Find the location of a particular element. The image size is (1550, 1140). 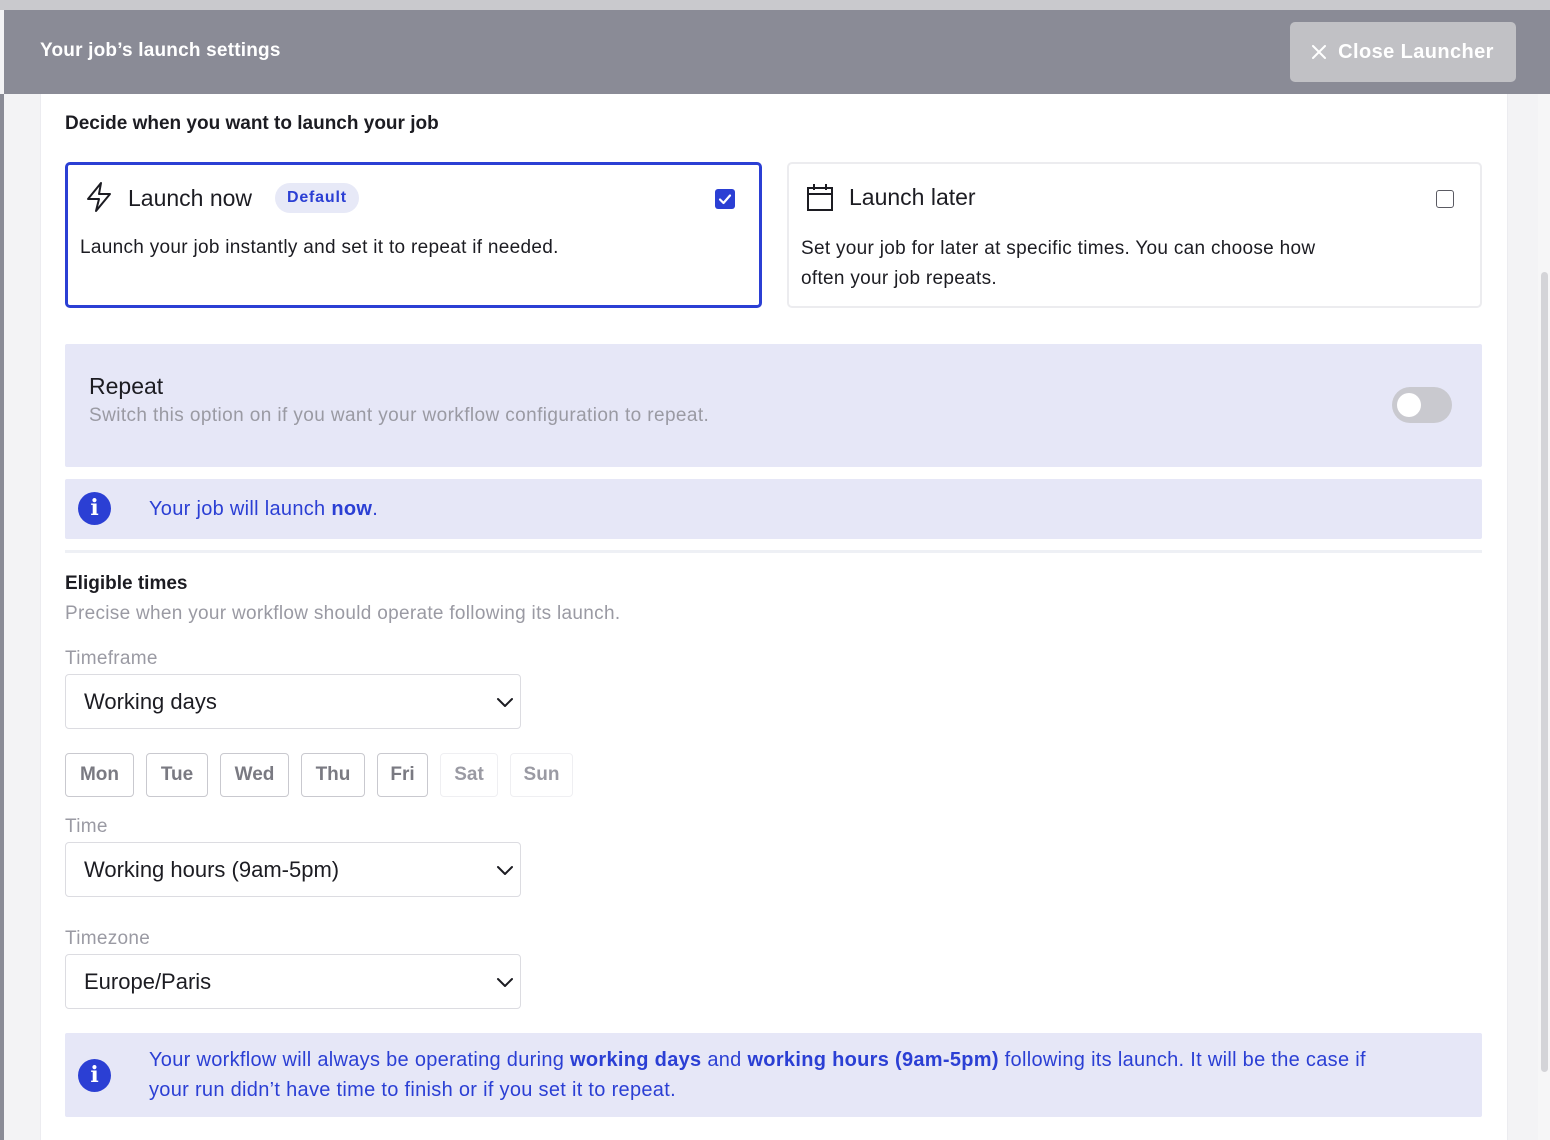

launch-info-emphasis: now is located at coordinates (352, 509).